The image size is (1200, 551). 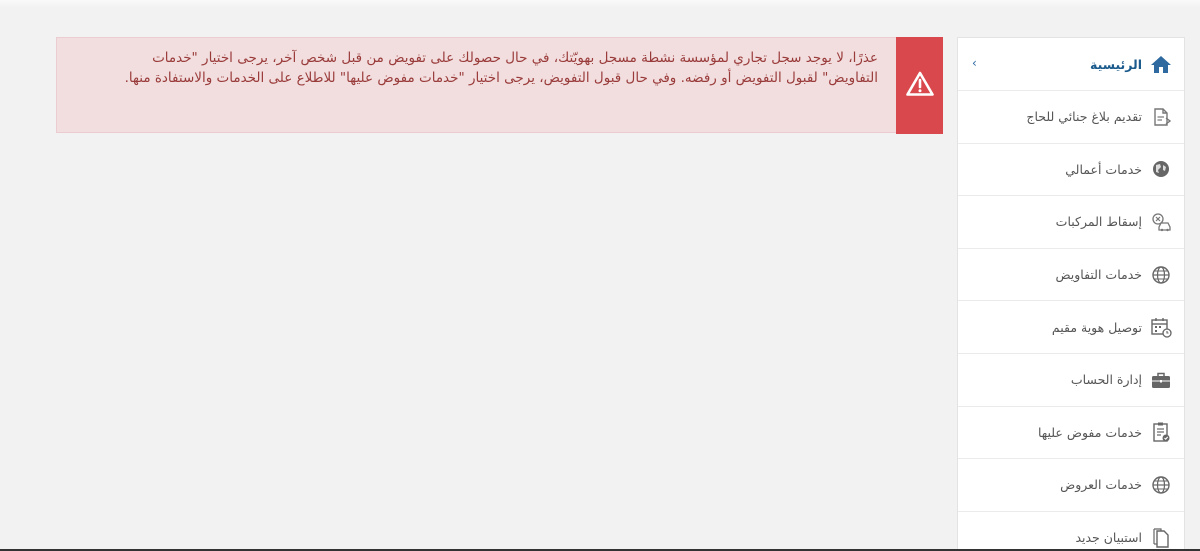 What do you see at coordinates (1106, 380) in the screenshot?
I see `sidebar-item-label: إدارة الحساب` at bounding box center [1106, 380].